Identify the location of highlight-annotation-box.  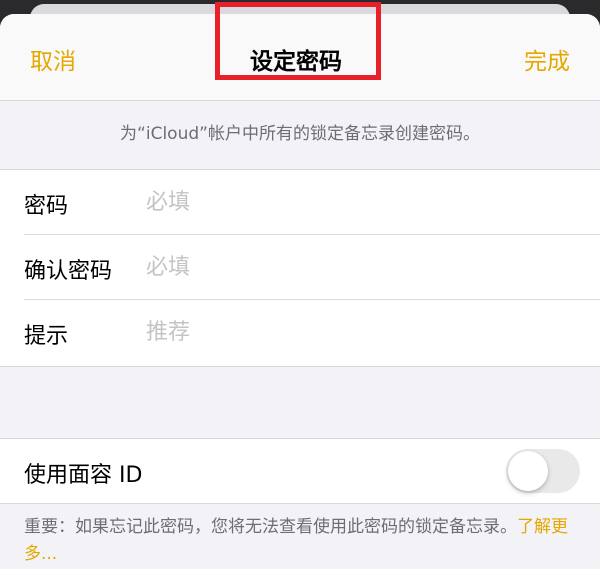
(298, 41).